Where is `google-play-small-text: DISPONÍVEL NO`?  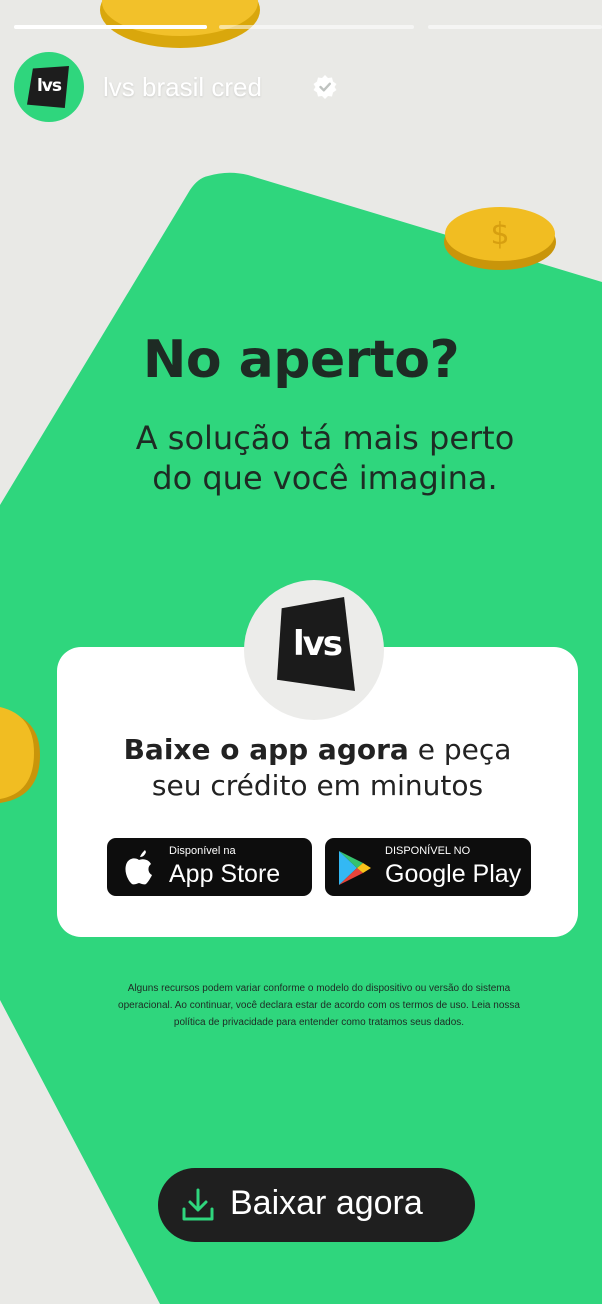
google-play-small-text: DISPONÍVEL NO is located at coordinates (428, 851).